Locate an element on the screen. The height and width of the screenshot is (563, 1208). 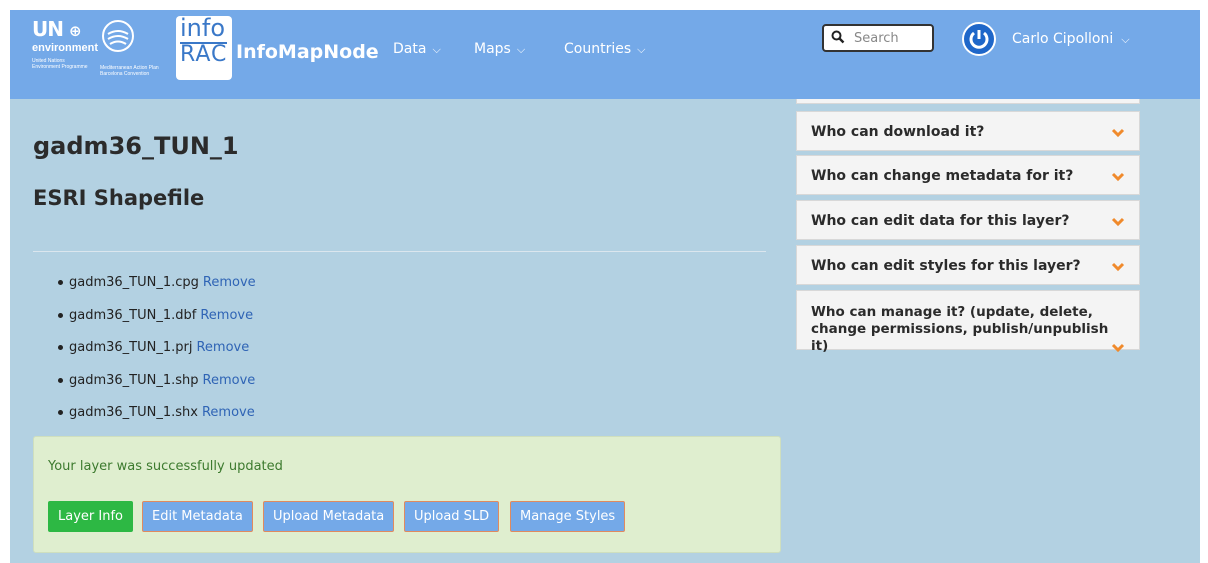
upload-metadata-button: Upload Metadata is located at coordinates (329, 516).